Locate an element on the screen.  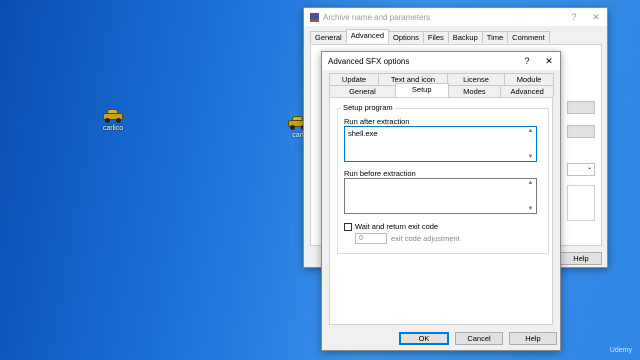
run-before-input: ▲ ▼ is located at coordinates (440, 196).